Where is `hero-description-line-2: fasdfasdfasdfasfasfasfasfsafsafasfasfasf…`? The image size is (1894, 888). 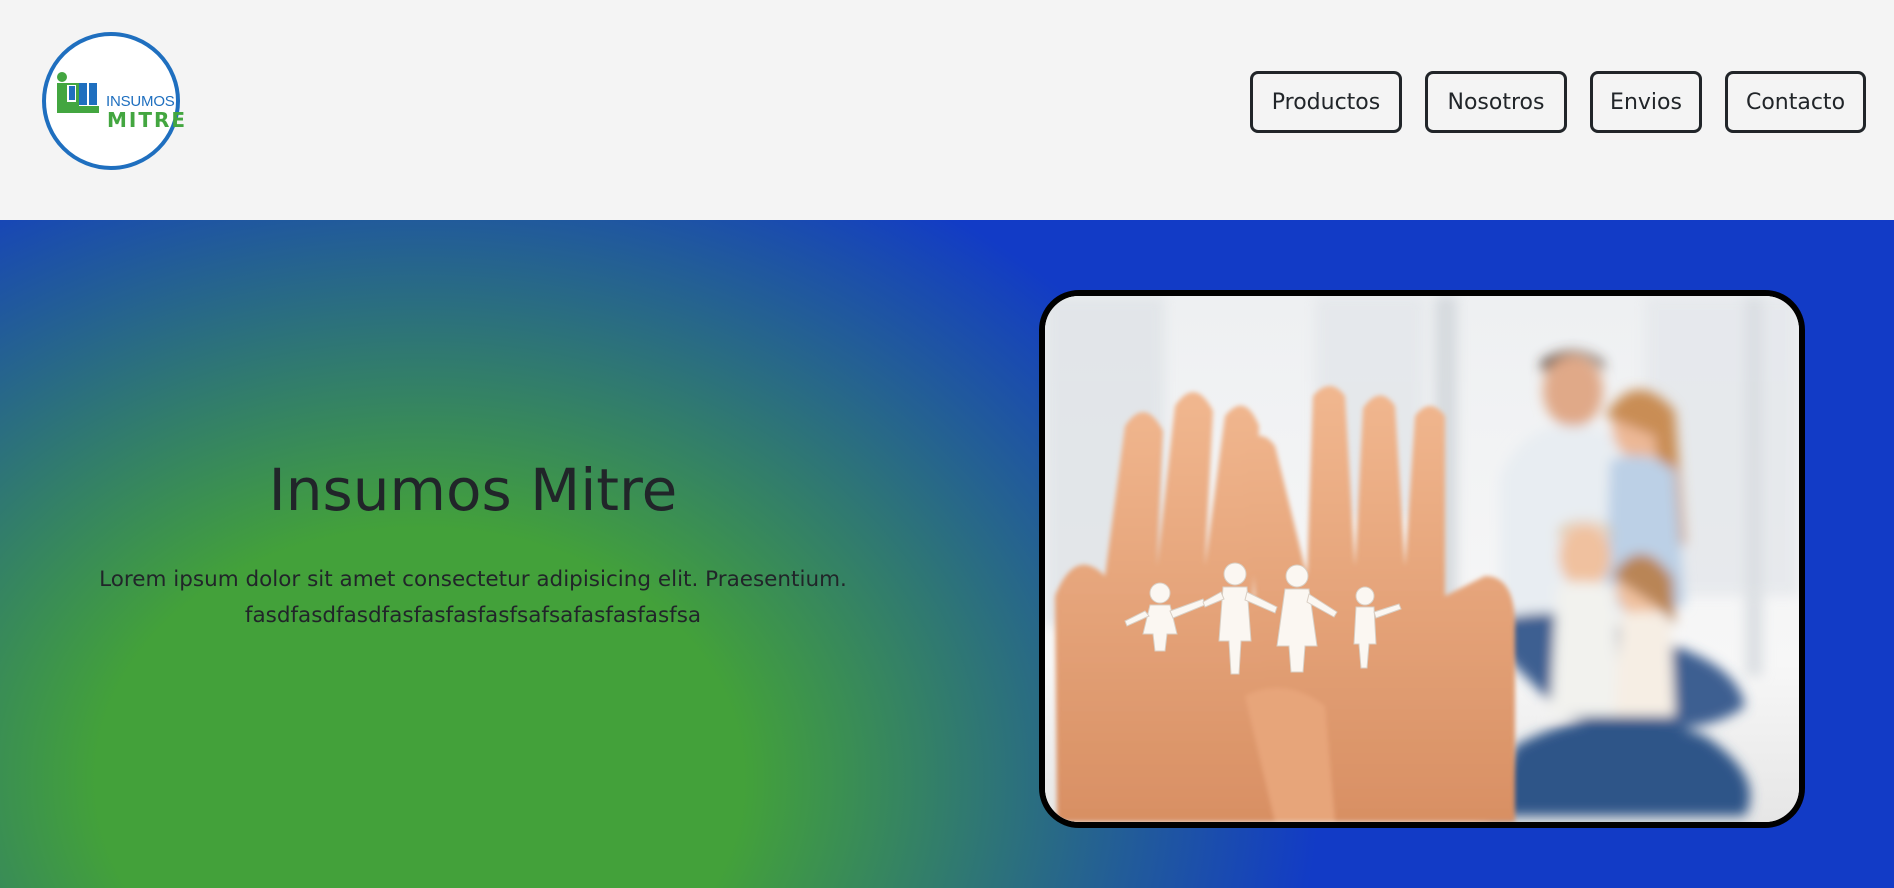 hero-description-line-2: fasdfasdfasdfasfasfasfasfsafsafasfasfasf… is located at coordinates (473, 615).